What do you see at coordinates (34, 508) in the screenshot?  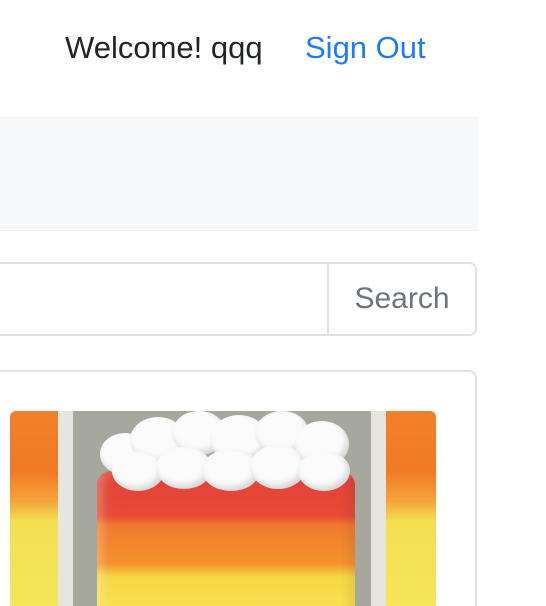 I see `cake-image-left-slice` at bounding box center [34, 508].